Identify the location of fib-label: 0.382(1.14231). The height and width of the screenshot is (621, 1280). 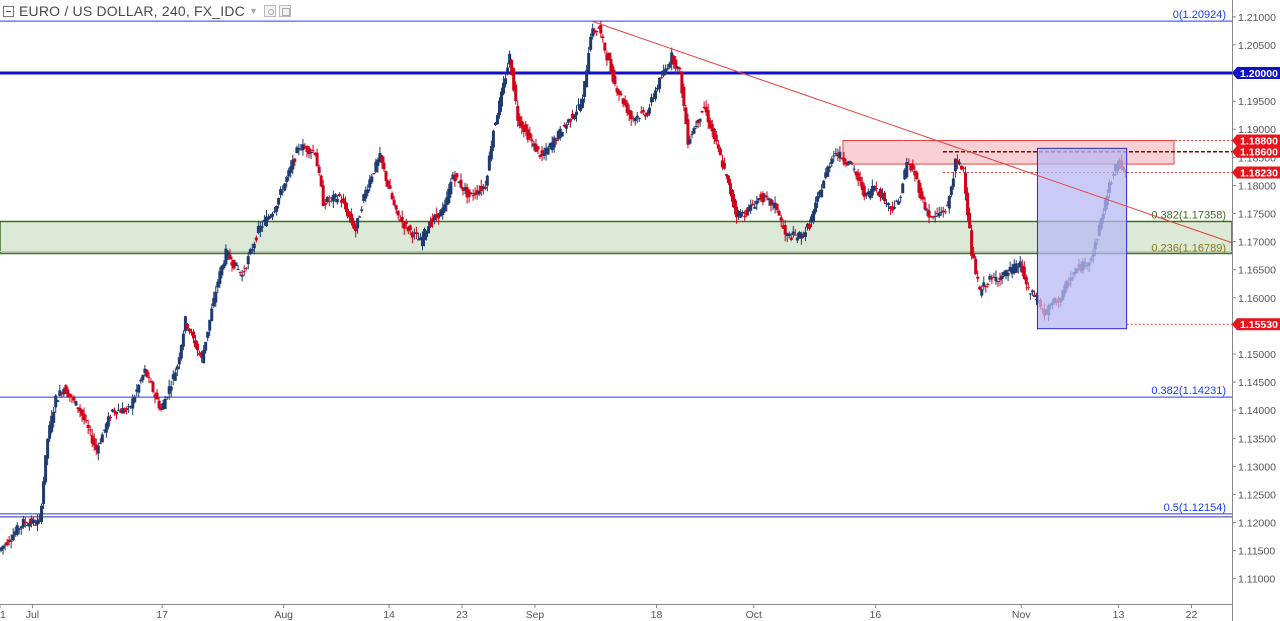
(1188, 391).